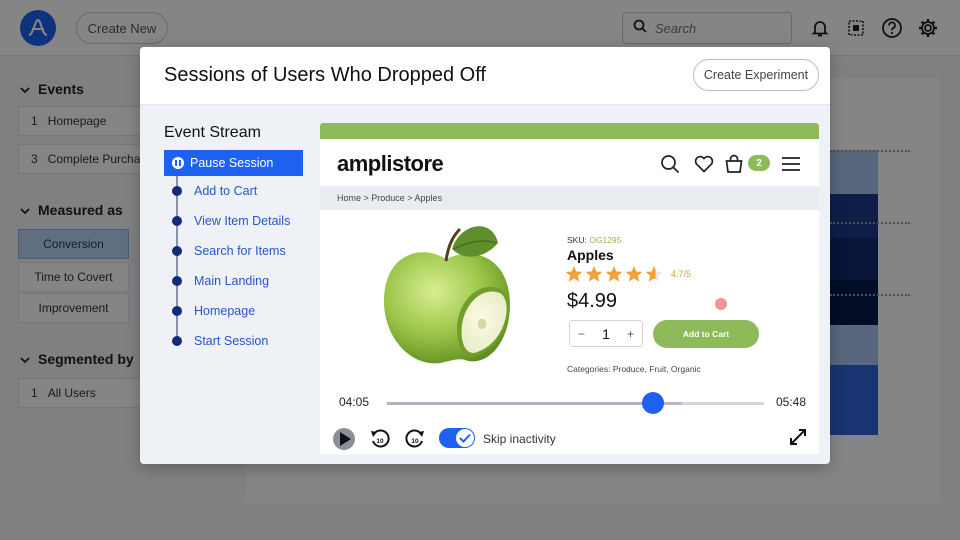  What do you see at coordinates (178, 163) in the screenshot?
I see `pause-icon` at bounding box center [178, 163].